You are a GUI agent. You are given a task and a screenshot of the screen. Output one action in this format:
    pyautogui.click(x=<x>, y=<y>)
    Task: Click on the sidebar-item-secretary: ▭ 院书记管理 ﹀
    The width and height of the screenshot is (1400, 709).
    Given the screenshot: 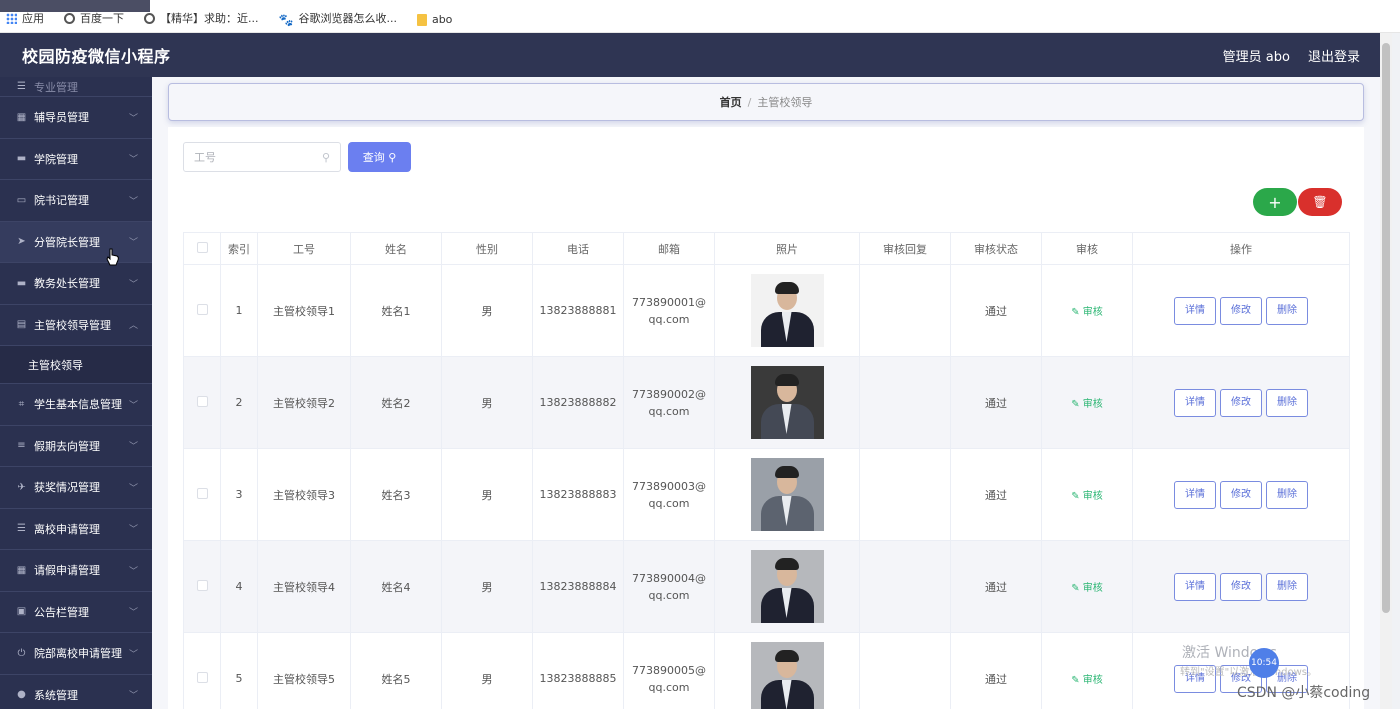 What is the action you would take?
    pyautogui.click(x=76, y=201)
    